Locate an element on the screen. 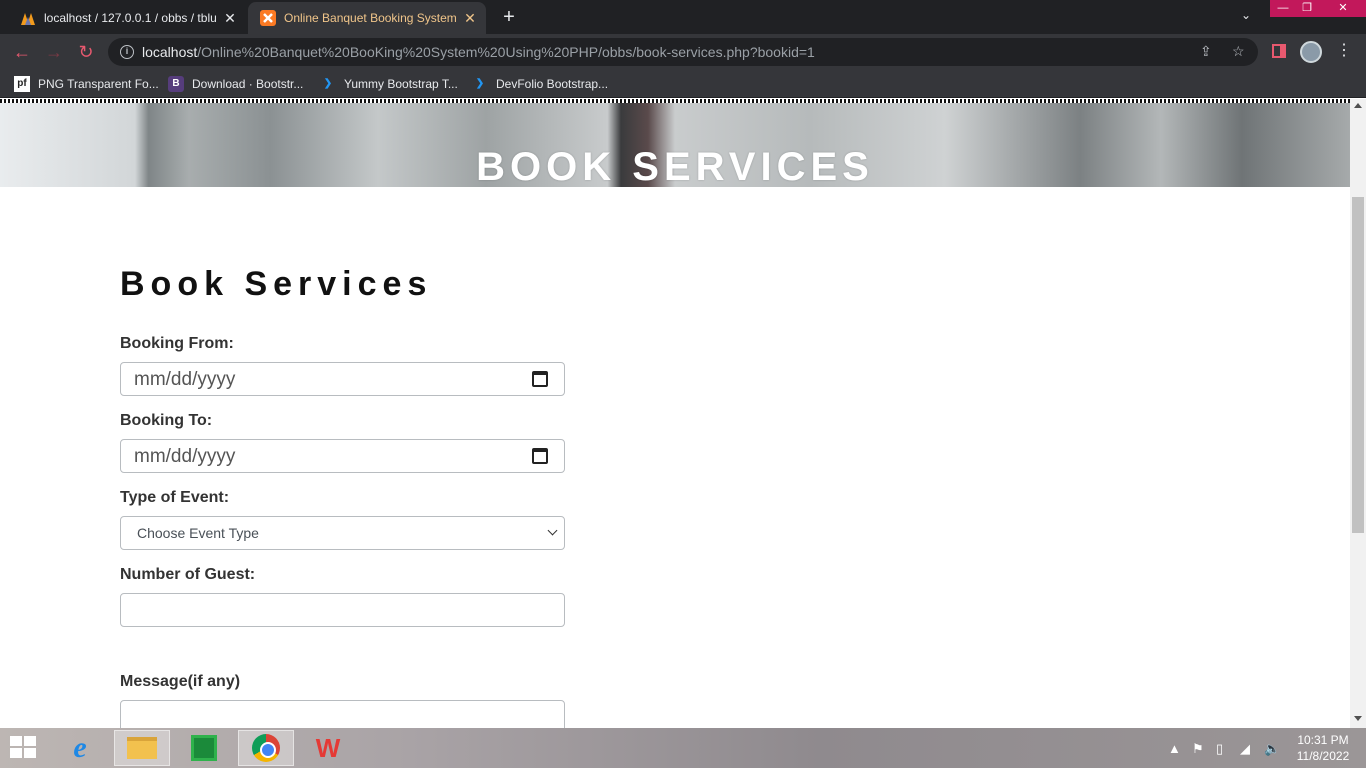 This screenshot has height=768, width=1366. message-label: Message(if any) is located at coordinates (180, 681).